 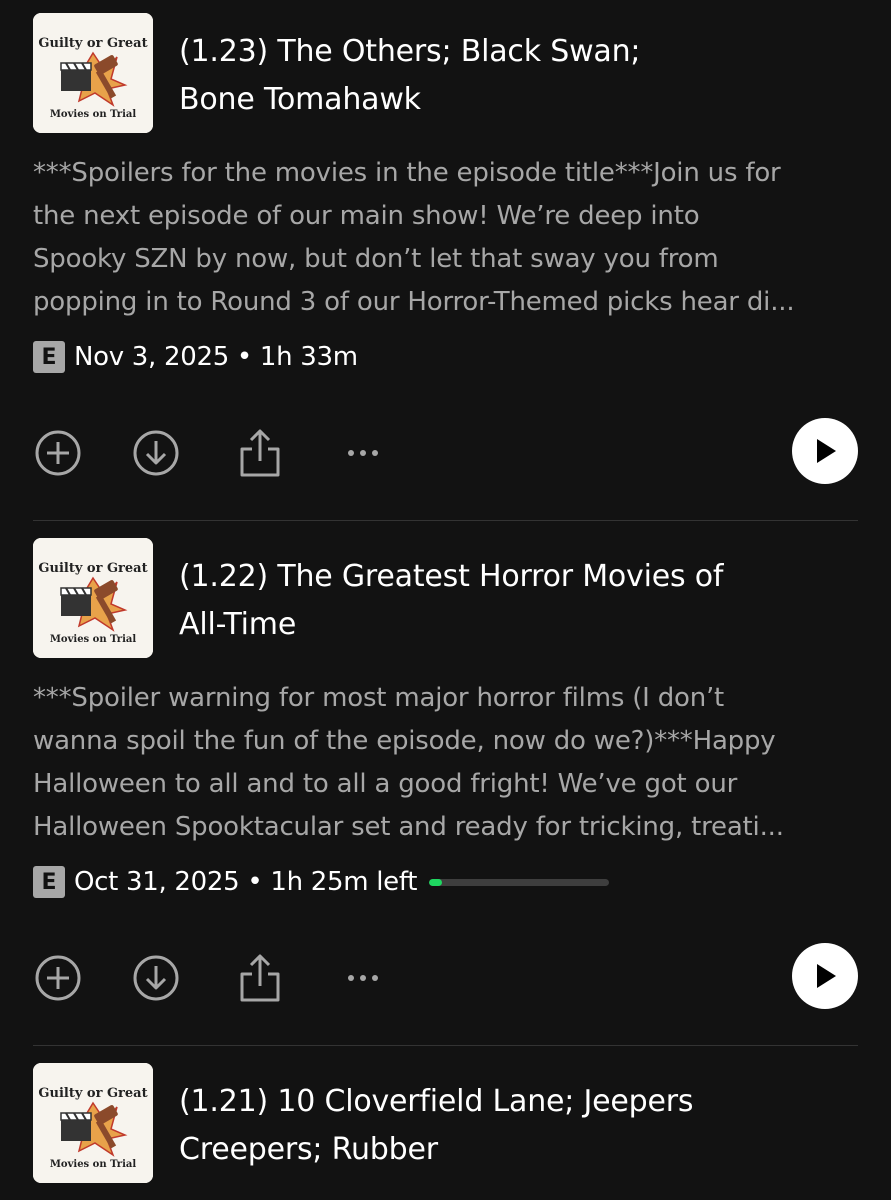 I want to click on episode-title-line: Bone Tomahawk, so click(x=300, y=99).